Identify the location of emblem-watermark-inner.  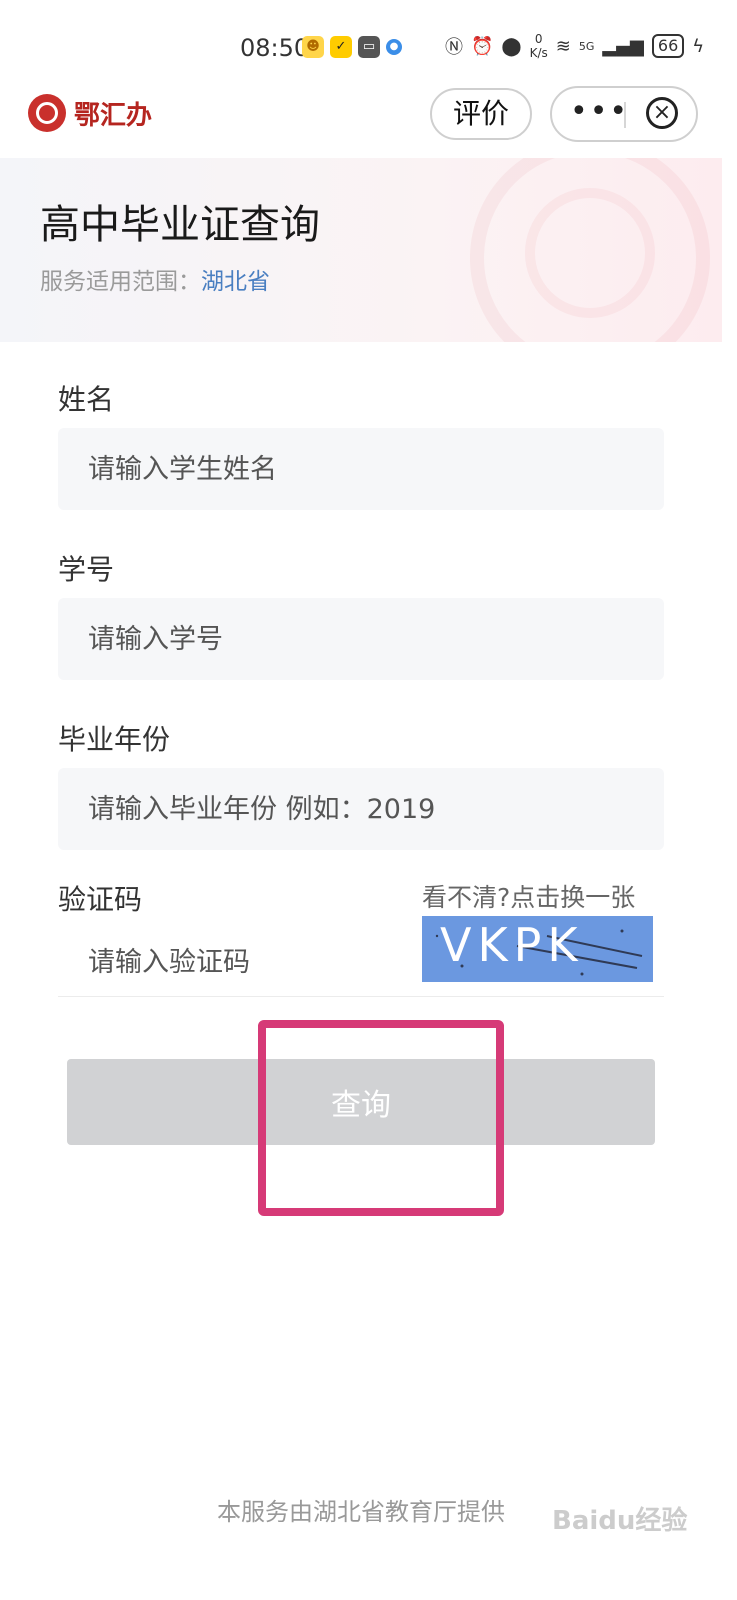
(590, 253).